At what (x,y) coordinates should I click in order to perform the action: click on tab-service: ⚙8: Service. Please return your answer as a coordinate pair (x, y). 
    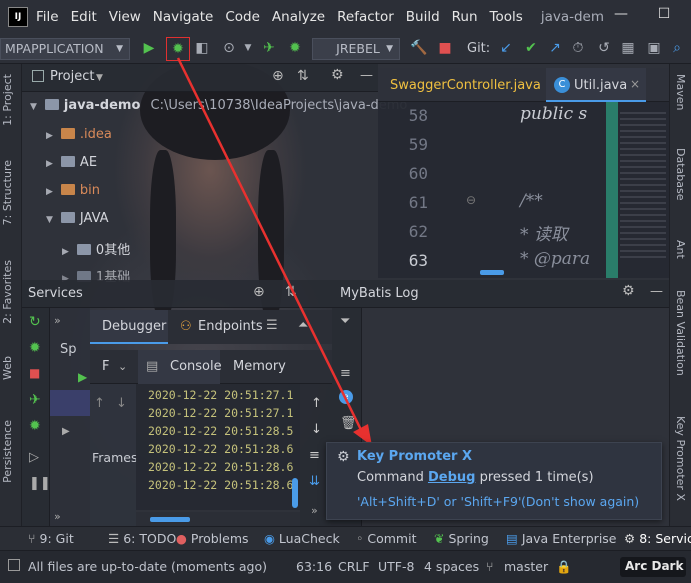
    Looking at the image, I should click on (657, 538).